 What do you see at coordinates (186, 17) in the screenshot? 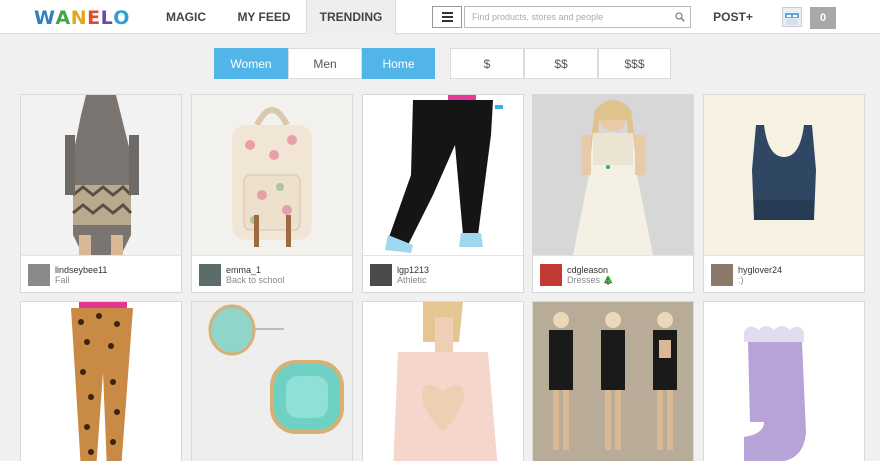
I see `nav-magic: MAGIC` at bounding box center [186, 17].